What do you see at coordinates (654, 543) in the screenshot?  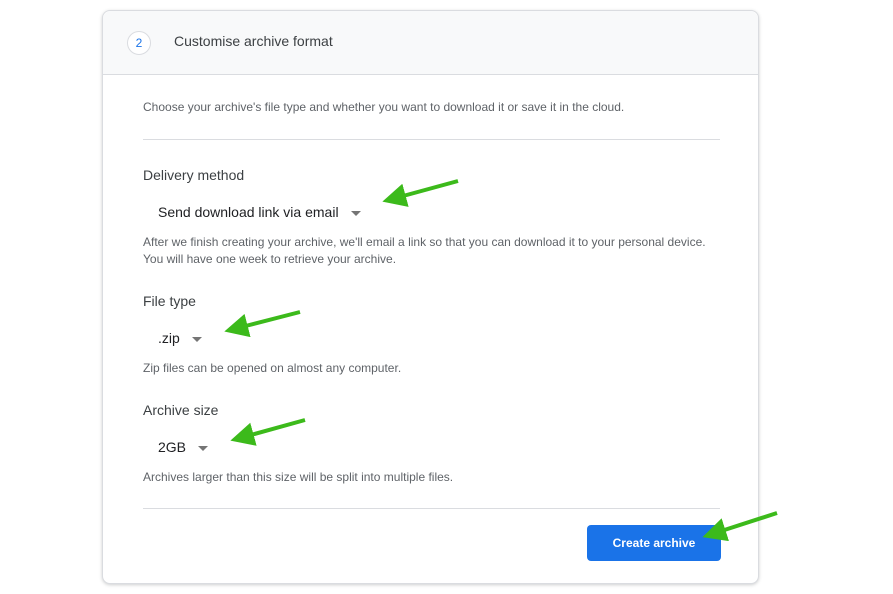 I see `create-archive-button: Create archive` at bounding box center [654, 543].